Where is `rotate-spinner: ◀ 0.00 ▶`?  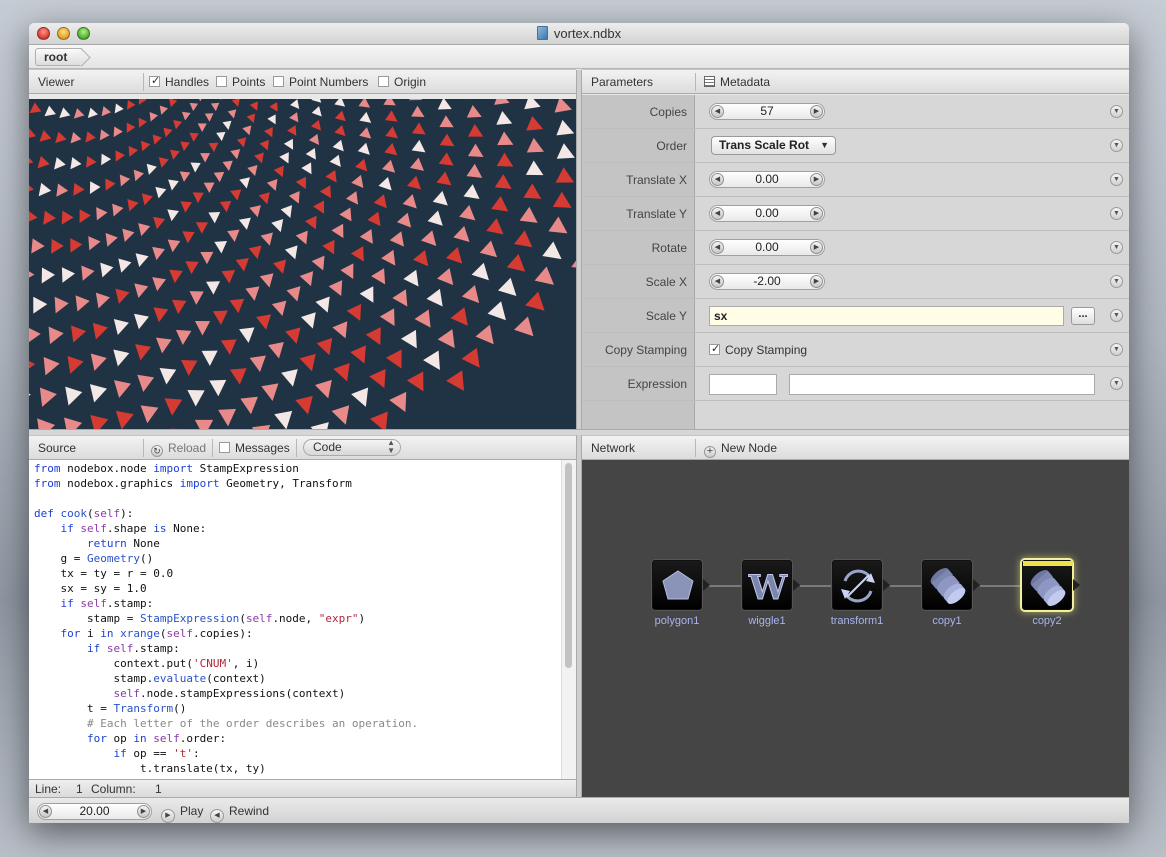 rotate-spinner: ◀ 0.00 ▶ is located at coordinates (767, 247).